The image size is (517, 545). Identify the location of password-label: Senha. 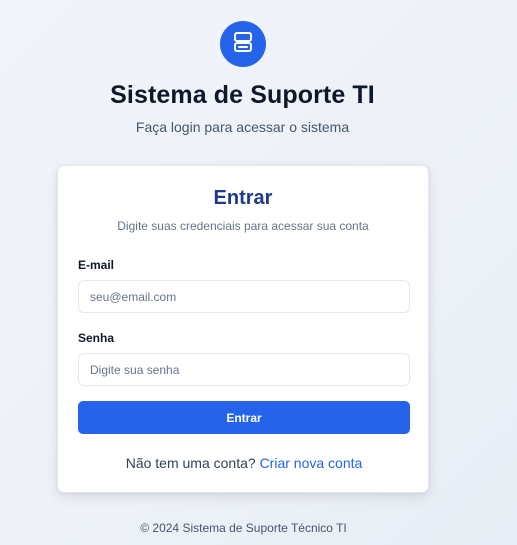
(96, 338).